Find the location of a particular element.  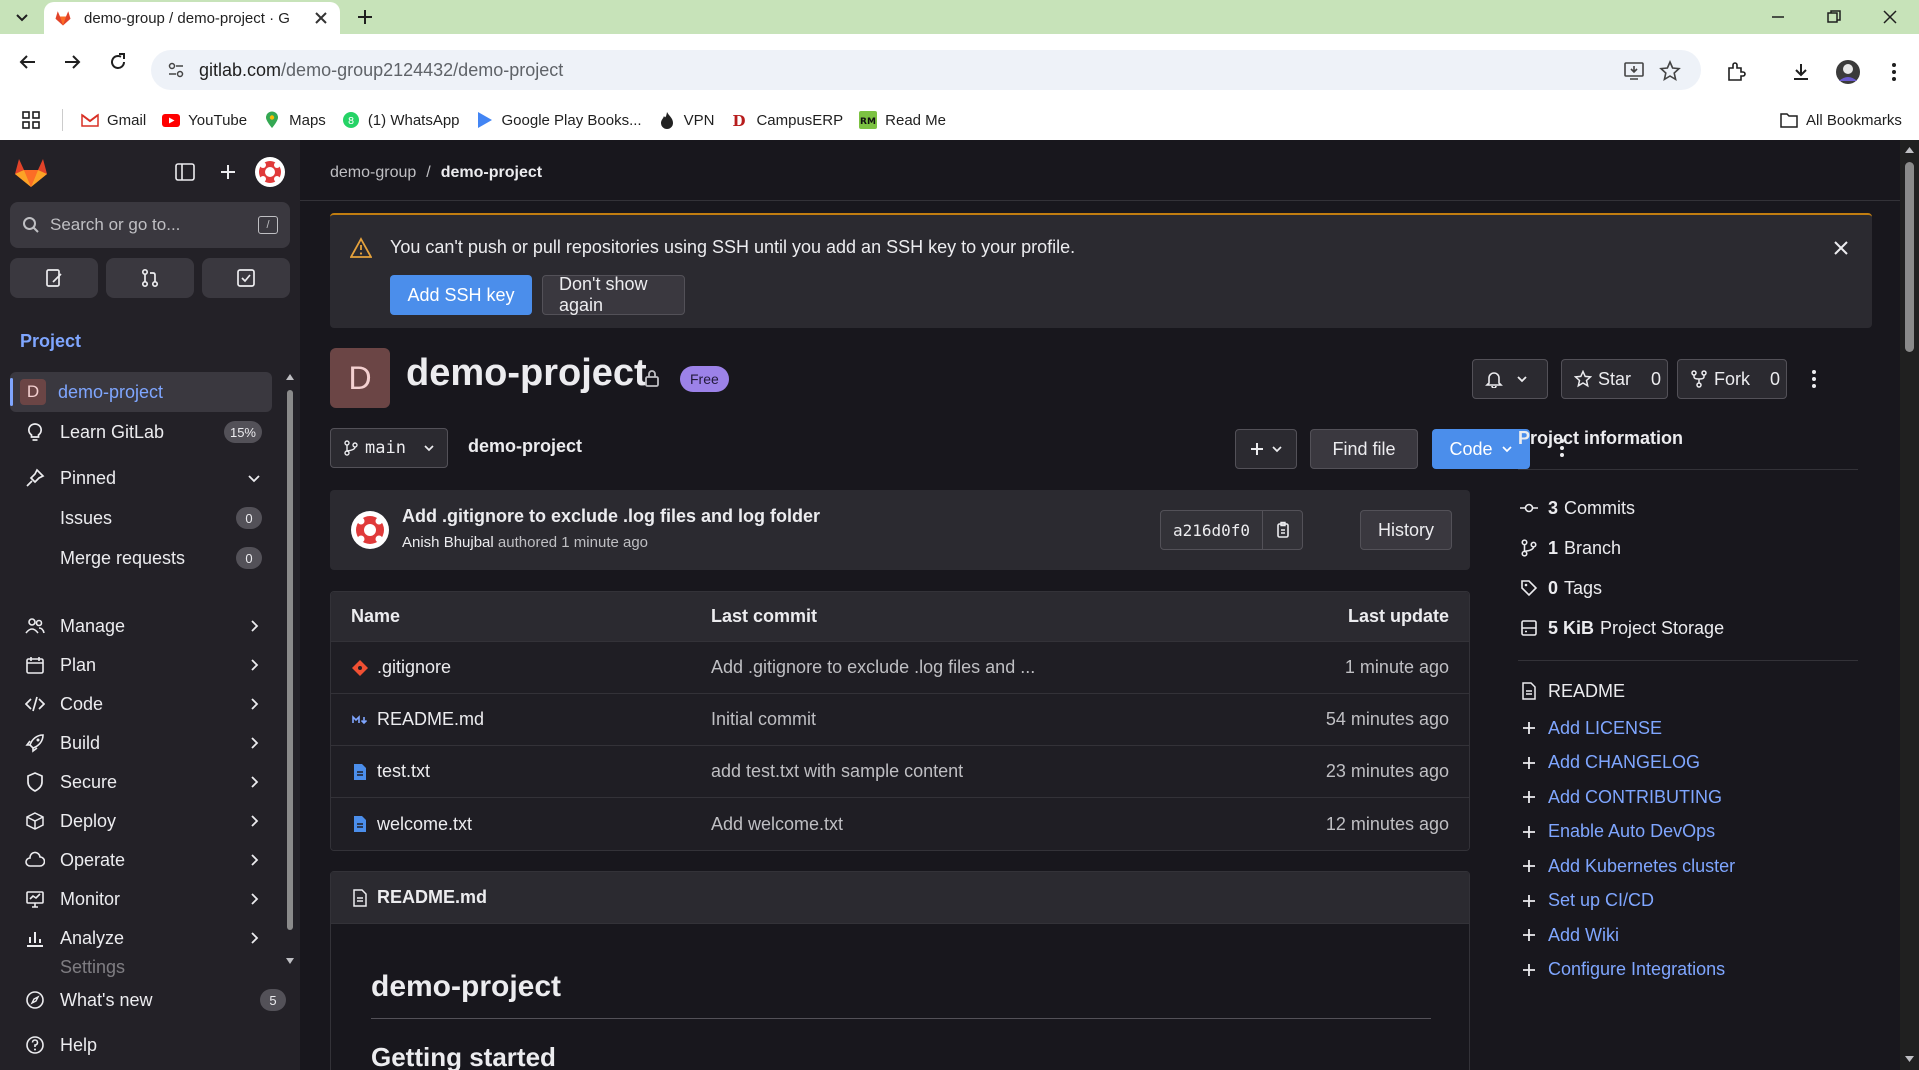

enable-auto-devops-link: Enable Auto DevOps is located at coordinates (1688, 832).